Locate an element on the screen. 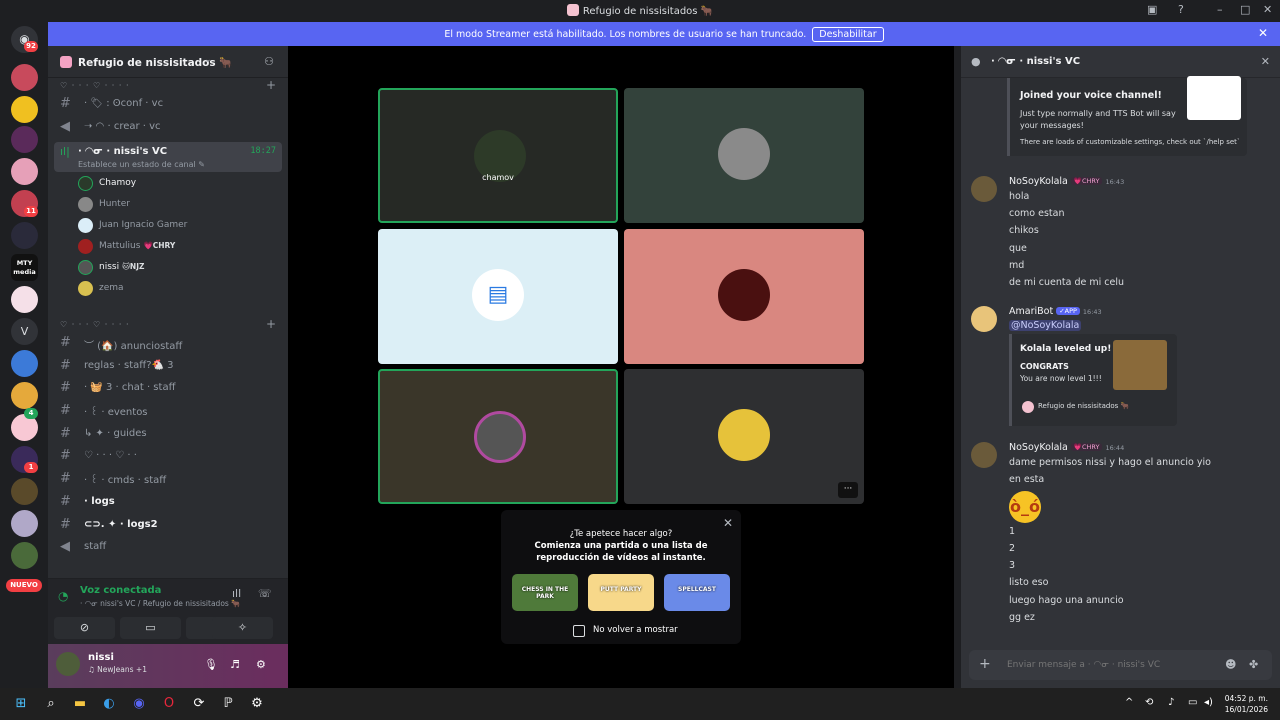  app-icon: ⟳ is located at coordinates (199, 704).